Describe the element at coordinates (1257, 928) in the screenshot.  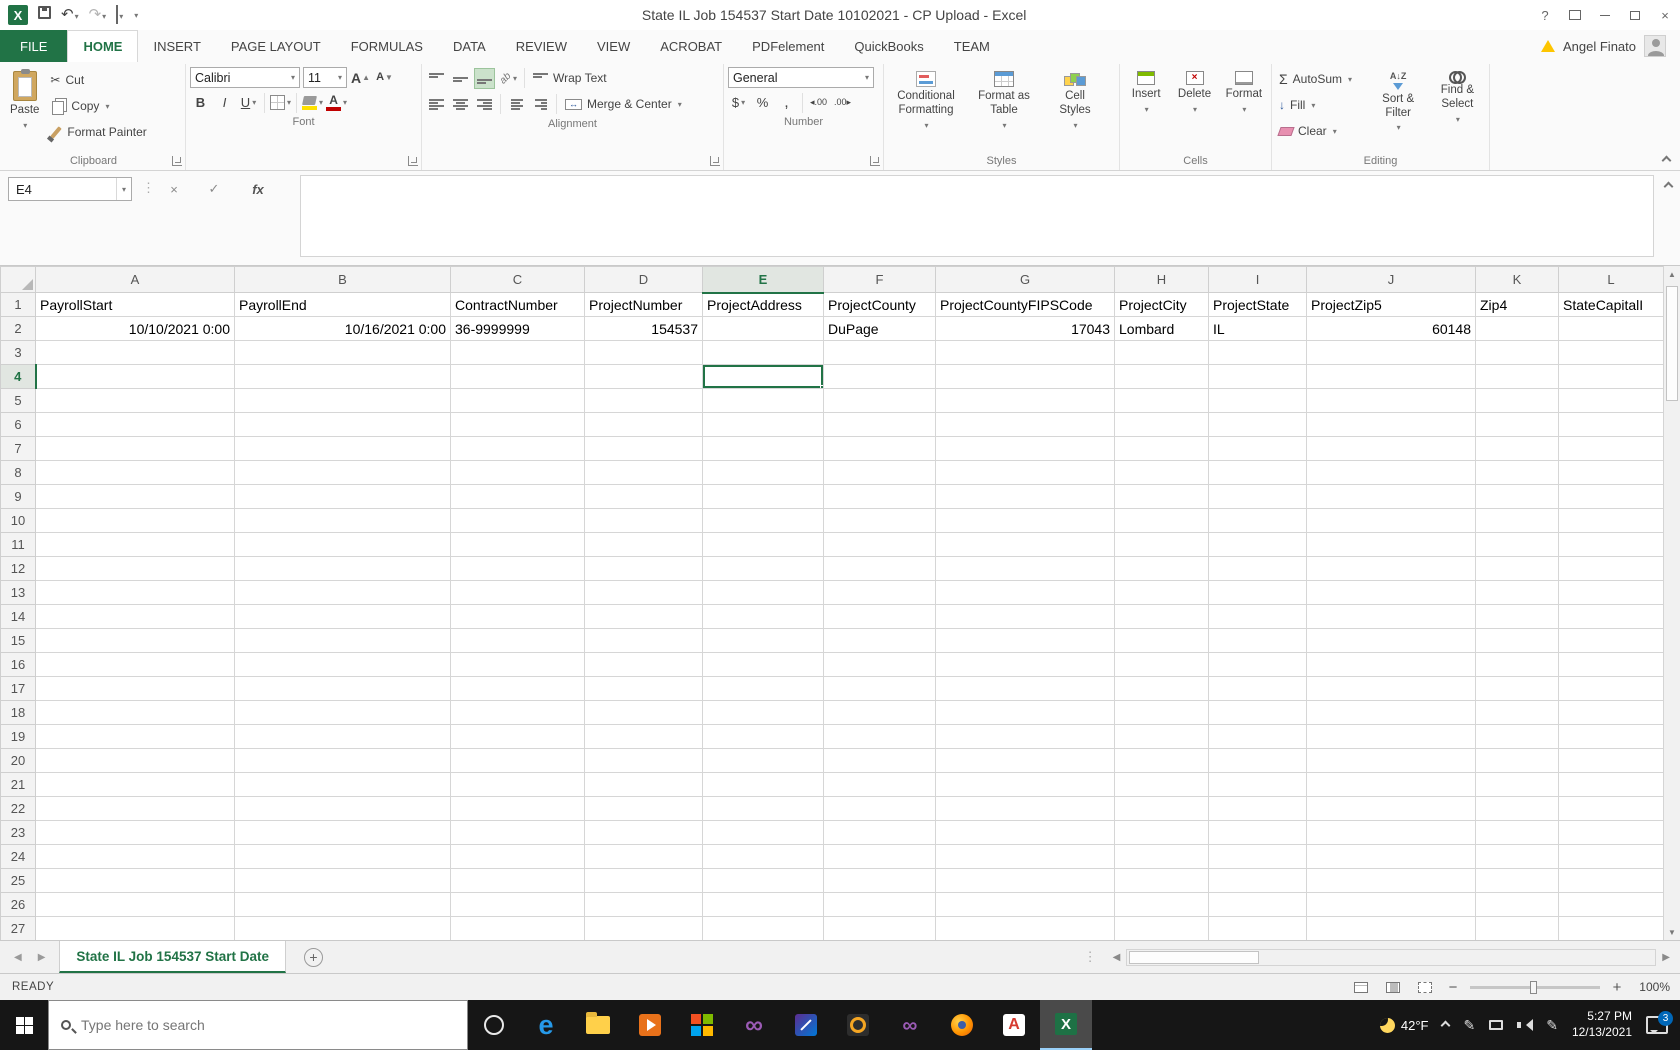
I see `cell-I27` at that location.